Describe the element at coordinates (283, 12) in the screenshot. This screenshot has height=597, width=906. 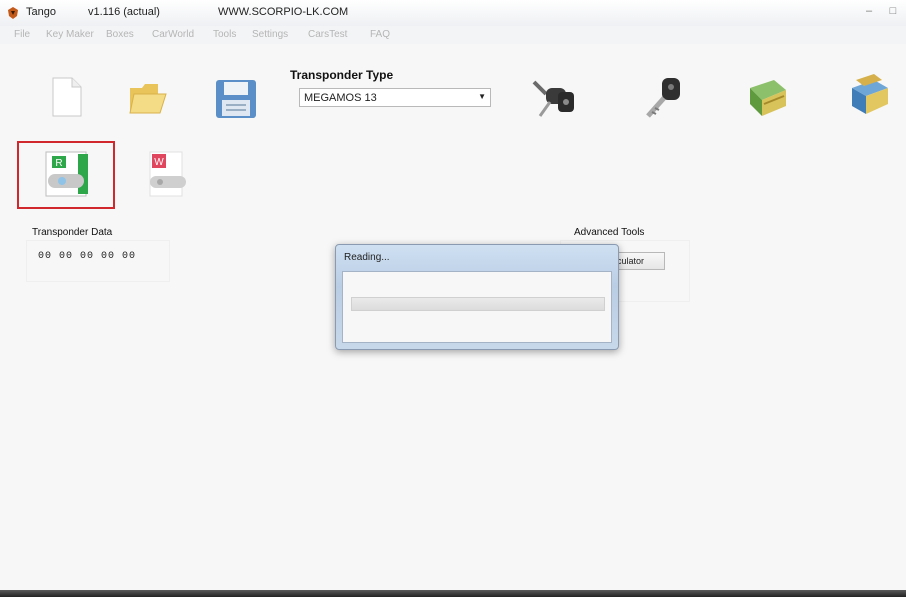
I see `app-url: WWW.SCORPIO-LK.COM` at that location.